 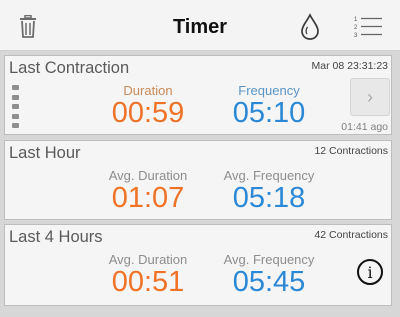 I want to click on avg-frequency-metric: Avg. Frequency 05:18, so click(x=269, y=190).